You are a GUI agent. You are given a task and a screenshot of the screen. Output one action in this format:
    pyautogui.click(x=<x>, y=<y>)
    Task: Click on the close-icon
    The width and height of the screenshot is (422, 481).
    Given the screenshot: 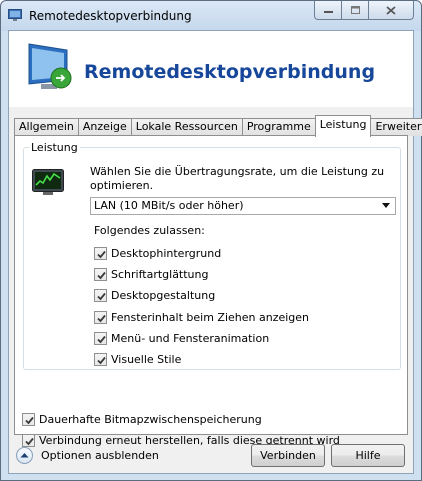 What is the action you would take?
    pyautogui.click(x=391, y=10)
    